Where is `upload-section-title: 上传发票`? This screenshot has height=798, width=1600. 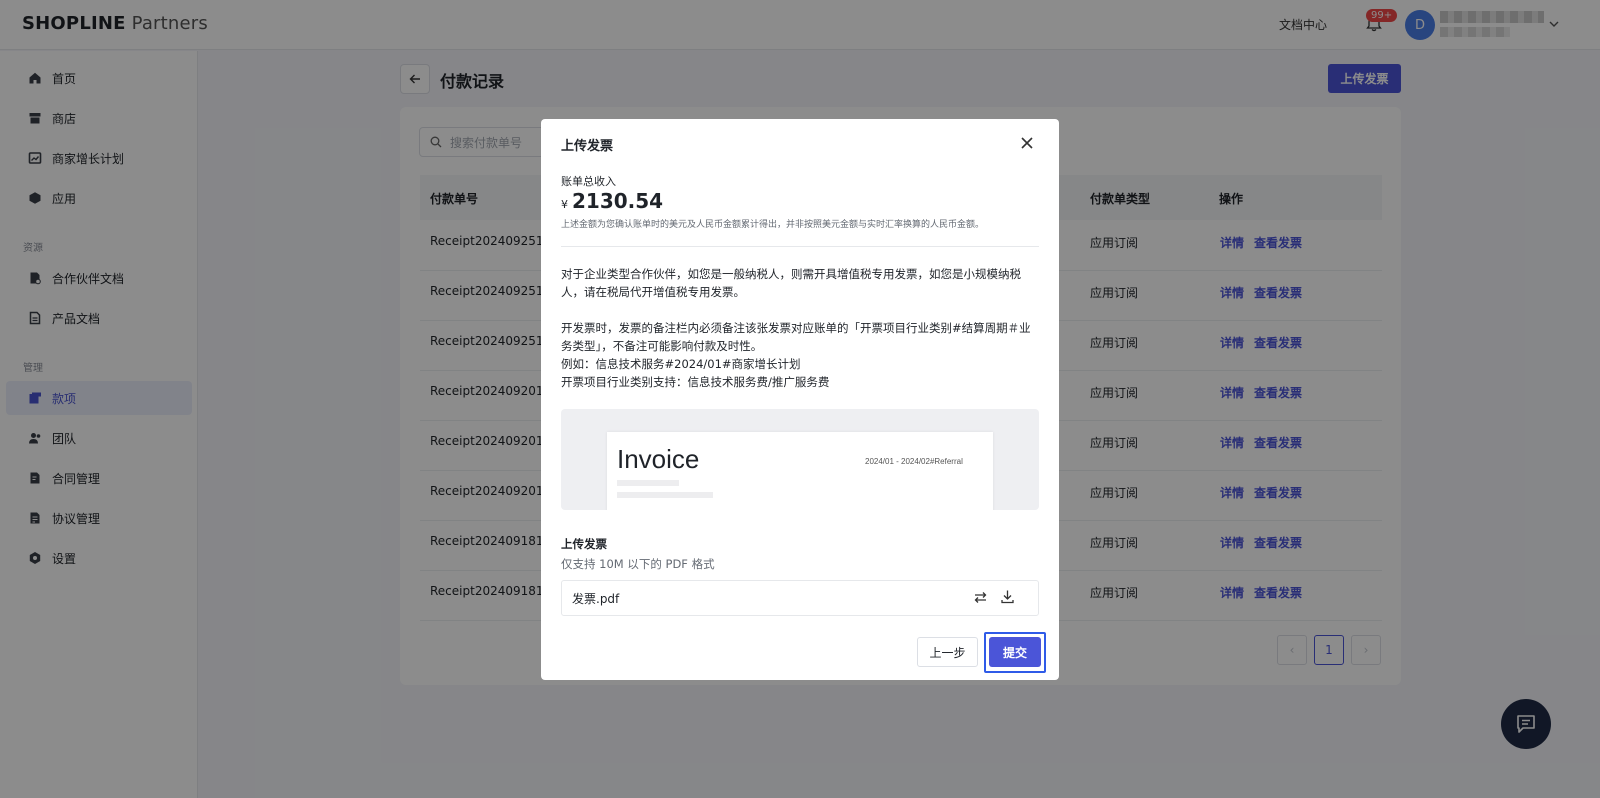
upload-section-title: 上传发票 is located at coordinates (584, 544).